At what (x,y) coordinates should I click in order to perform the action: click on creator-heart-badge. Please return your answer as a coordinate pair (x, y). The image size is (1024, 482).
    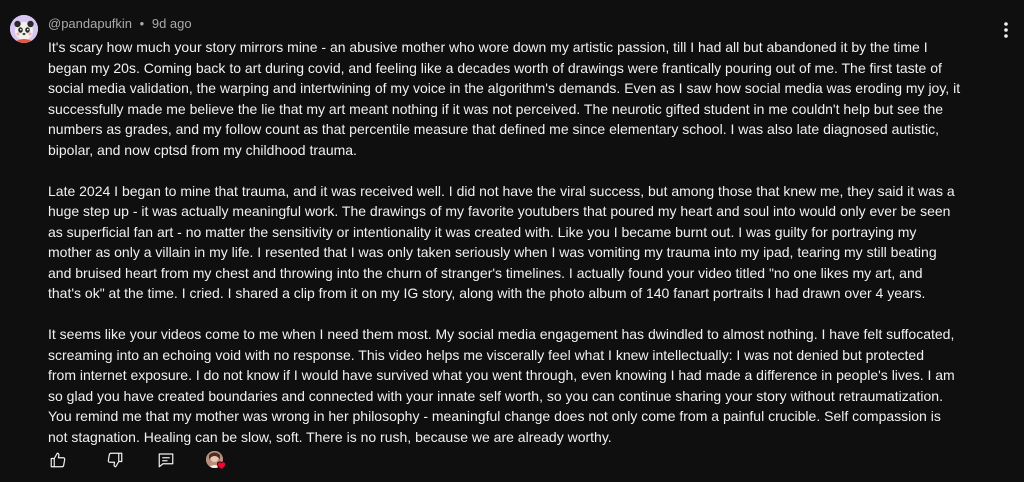
    Looking at the image, I should click on (217, 460).